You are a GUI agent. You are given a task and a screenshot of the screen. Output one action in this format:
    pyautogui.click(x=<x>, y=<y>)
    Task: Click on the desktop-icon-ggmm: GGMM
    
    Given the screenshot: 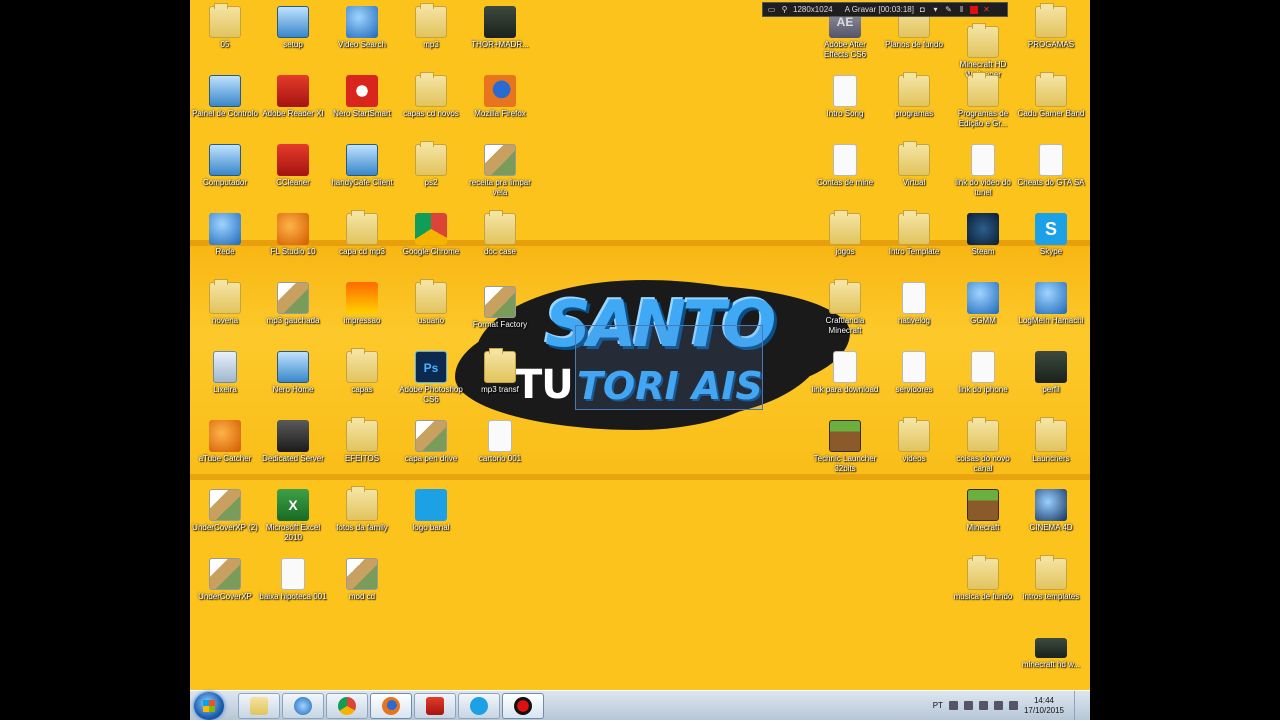 What is the action you would take?
    pyautogui.click(x=983, y=302)
    